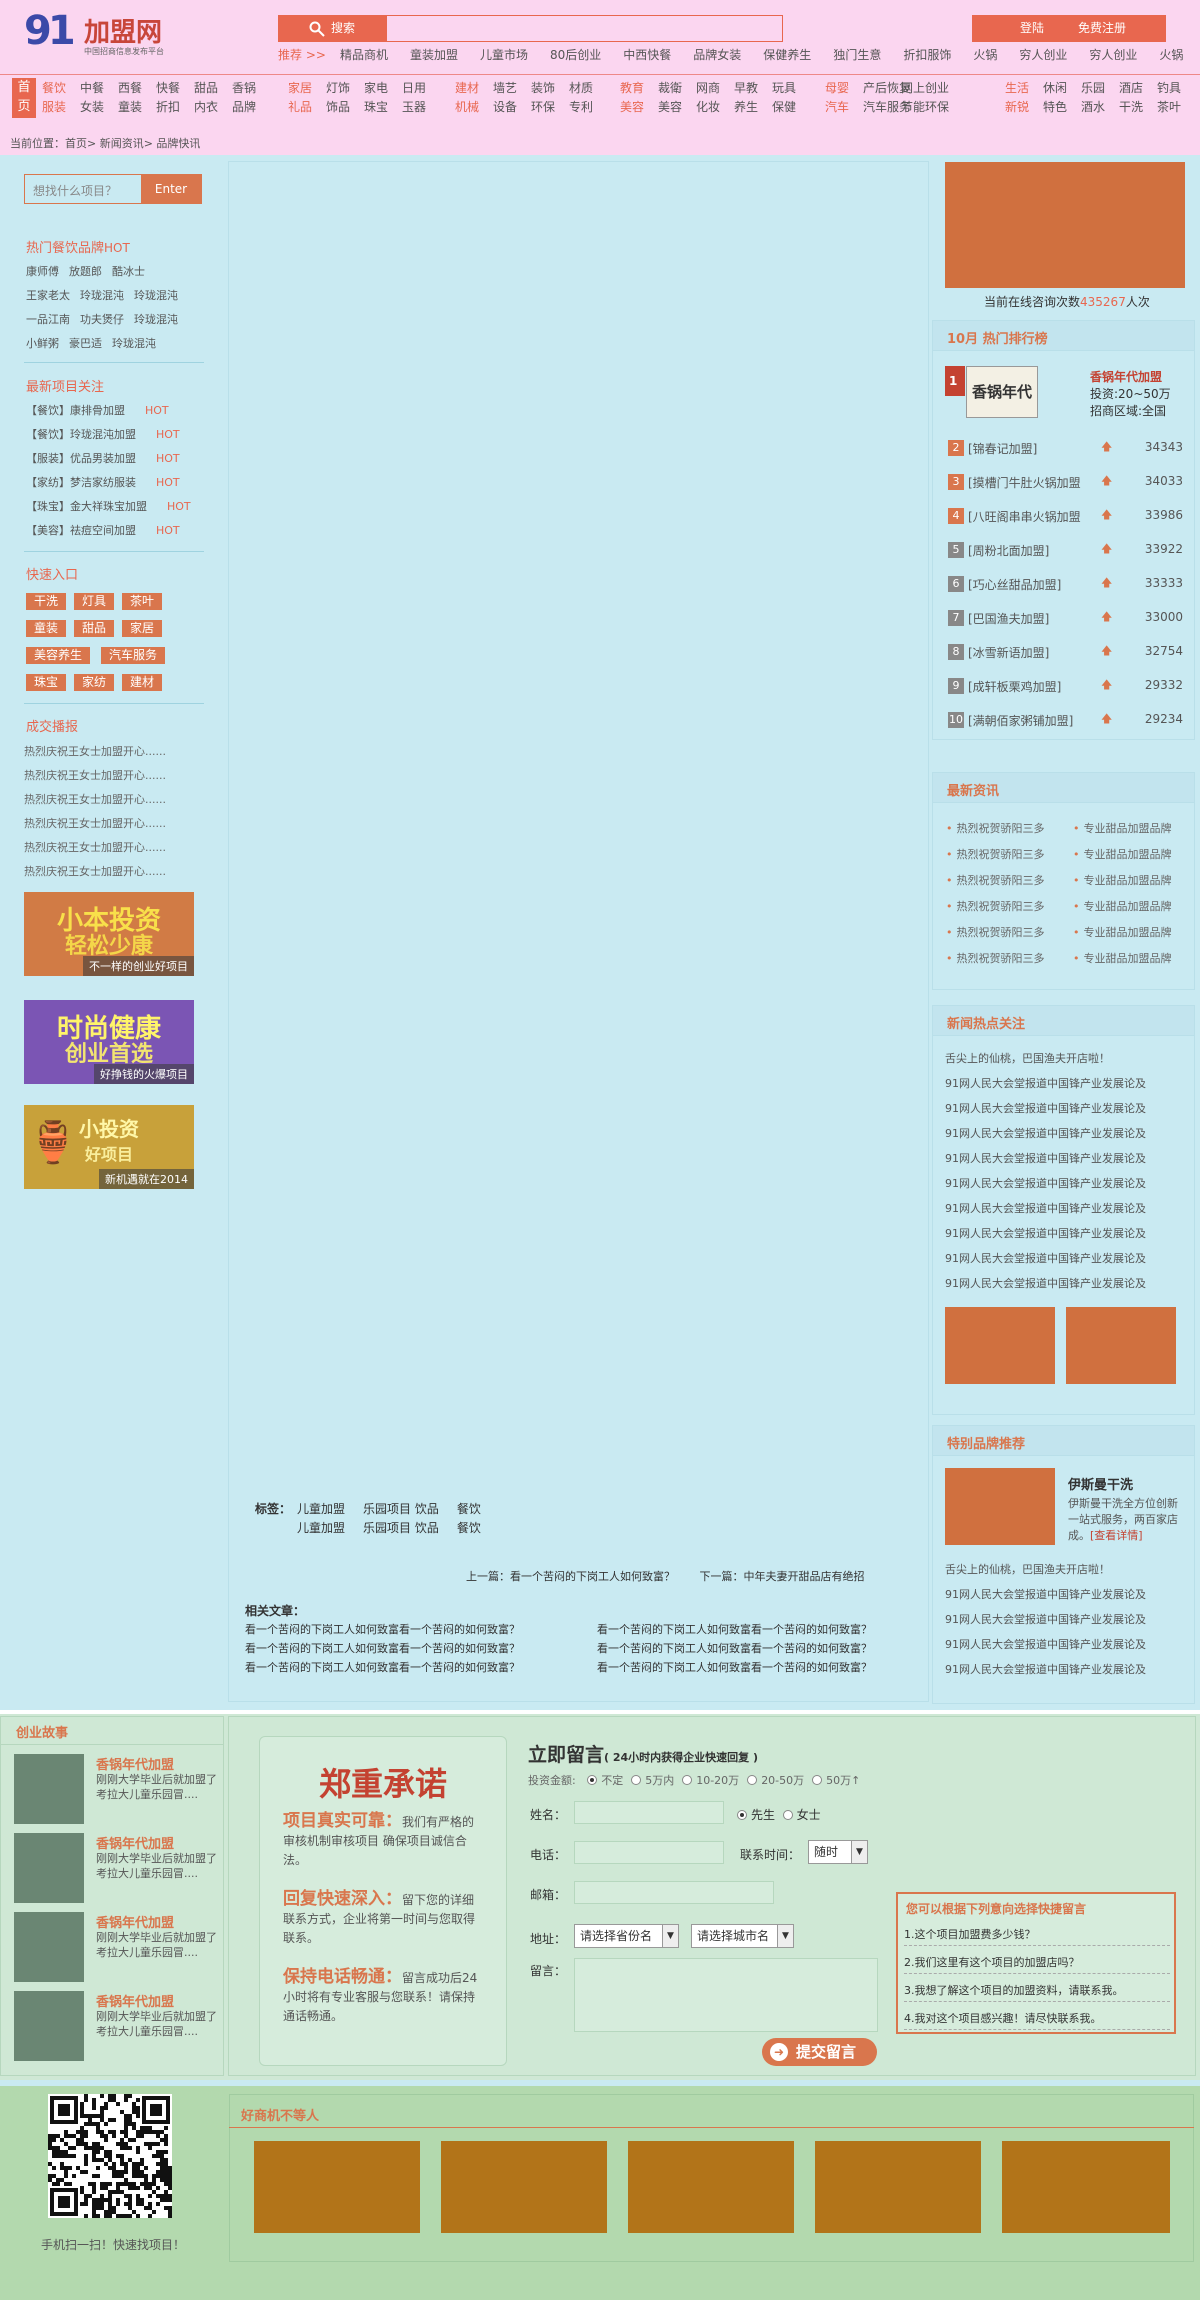 This screenshot has width=1200, height=2300. I want to click on rank-1-name: 香锅年代加盟, so click(1126, 376).